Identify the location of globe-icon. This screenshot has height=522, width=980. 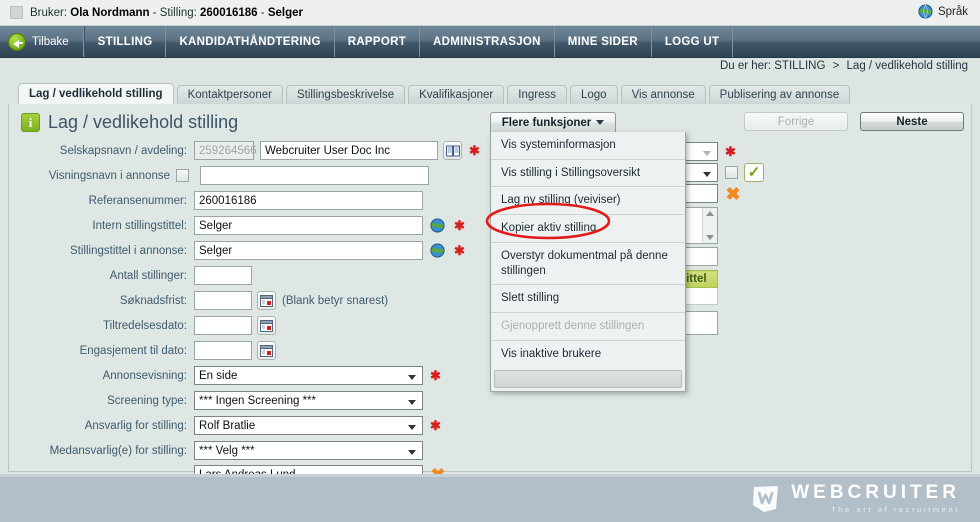
(437, 225).